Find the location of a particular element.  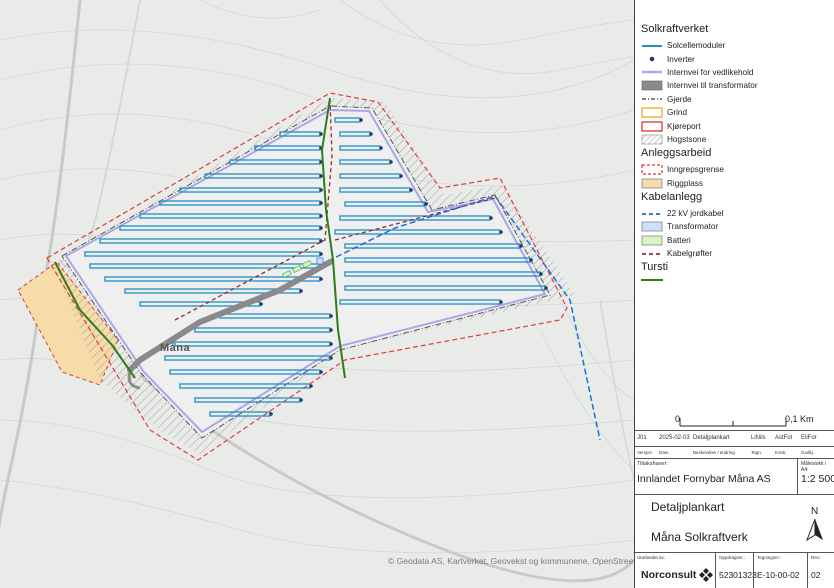

legend-item-label: Kjøreport is located at coordinates (684, 126).